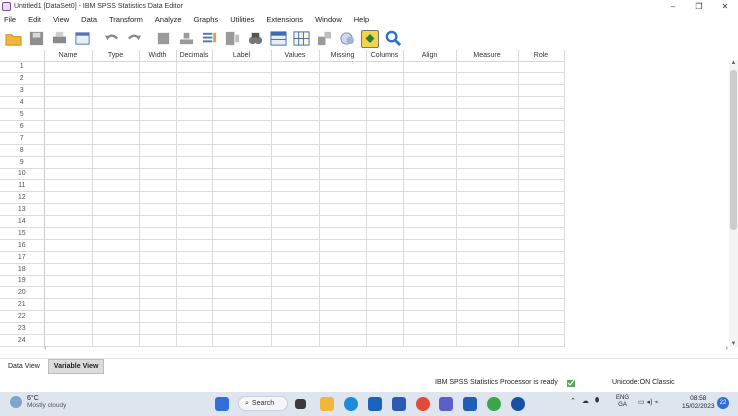 This screenshot has width=738, height=416. What do you see at coordinates (126, 19) in the screenshot?
I see `menu-transform: Transform` at bounding box center [126, 19].